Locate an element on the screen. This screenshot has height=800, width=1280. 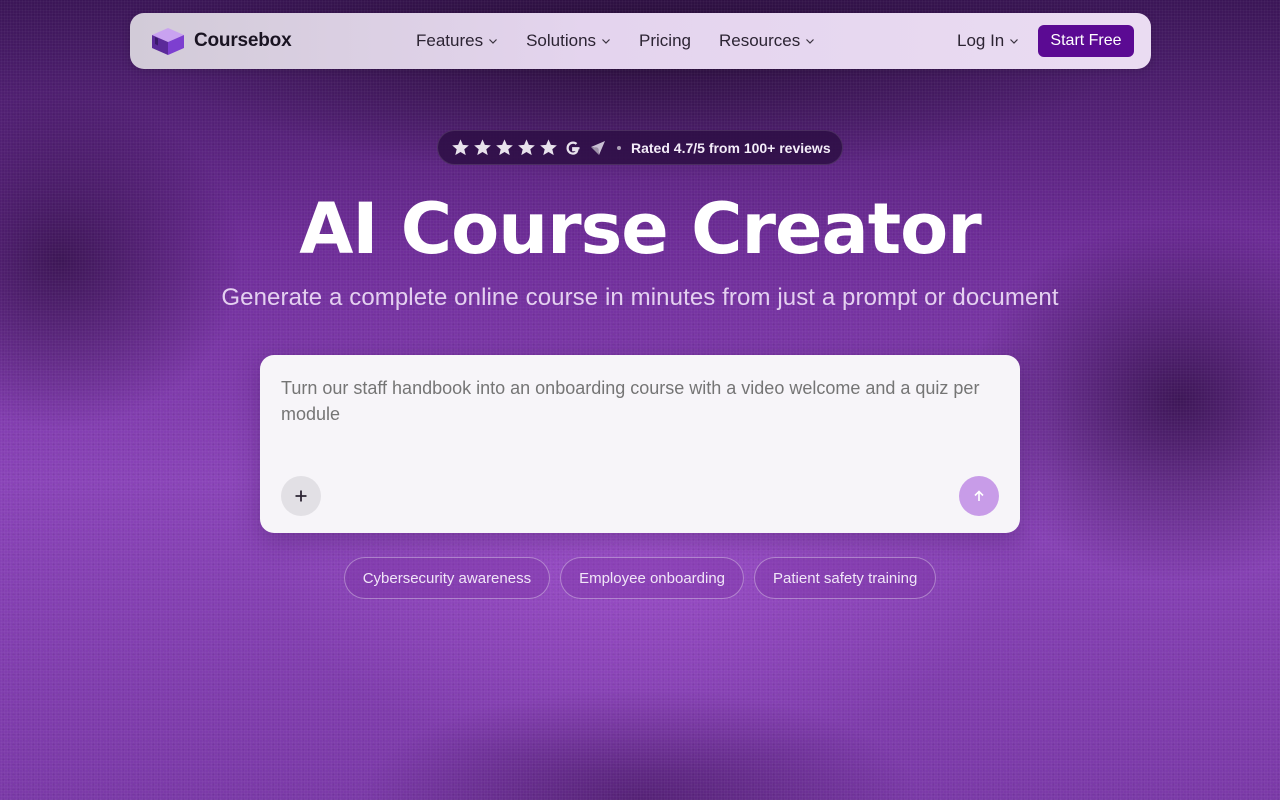
plus-icon is located at coordinates (301, 496).